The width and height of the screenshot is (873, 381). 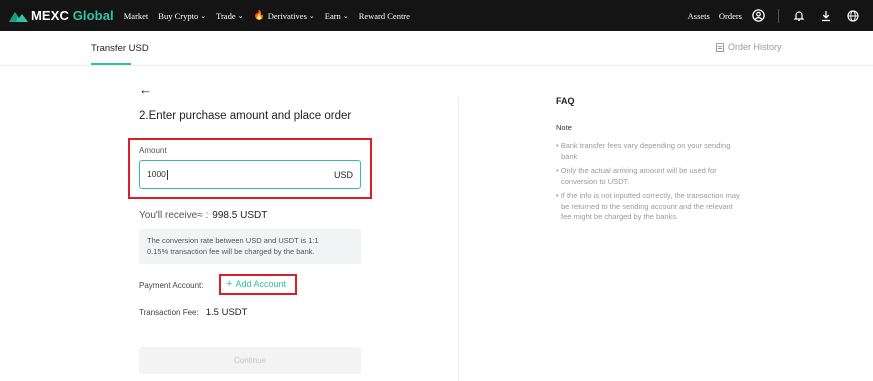 What do you see at coordinates (156, 174) in the screenshot?
I see `amount-value: 1000` at bounding box center [156, 174].